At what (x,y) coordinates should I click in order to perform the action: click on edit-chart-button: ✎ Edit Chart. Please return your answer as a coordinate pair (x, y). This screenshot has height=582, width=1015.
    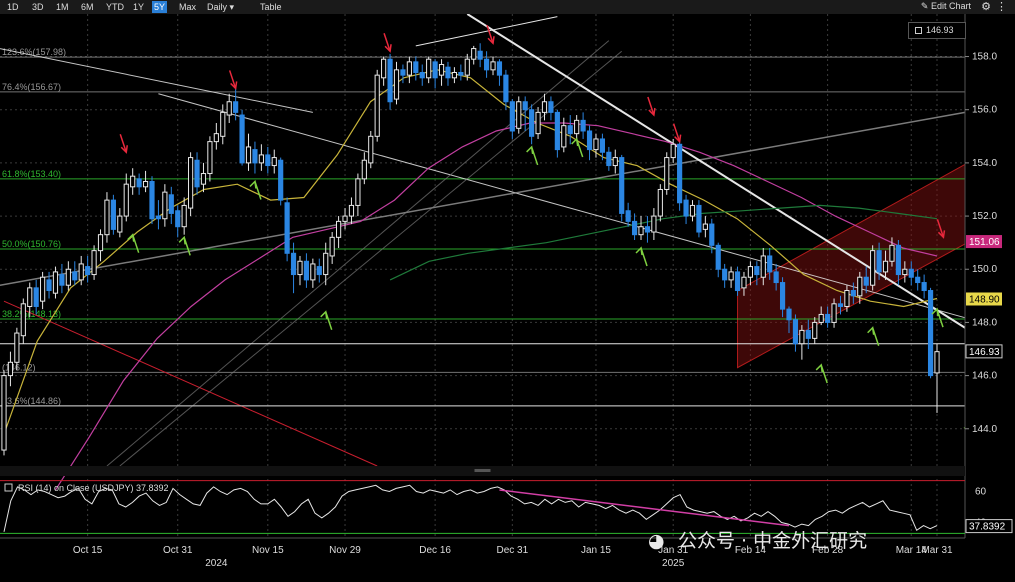
    Looking at the image, I should click on (946, 6).